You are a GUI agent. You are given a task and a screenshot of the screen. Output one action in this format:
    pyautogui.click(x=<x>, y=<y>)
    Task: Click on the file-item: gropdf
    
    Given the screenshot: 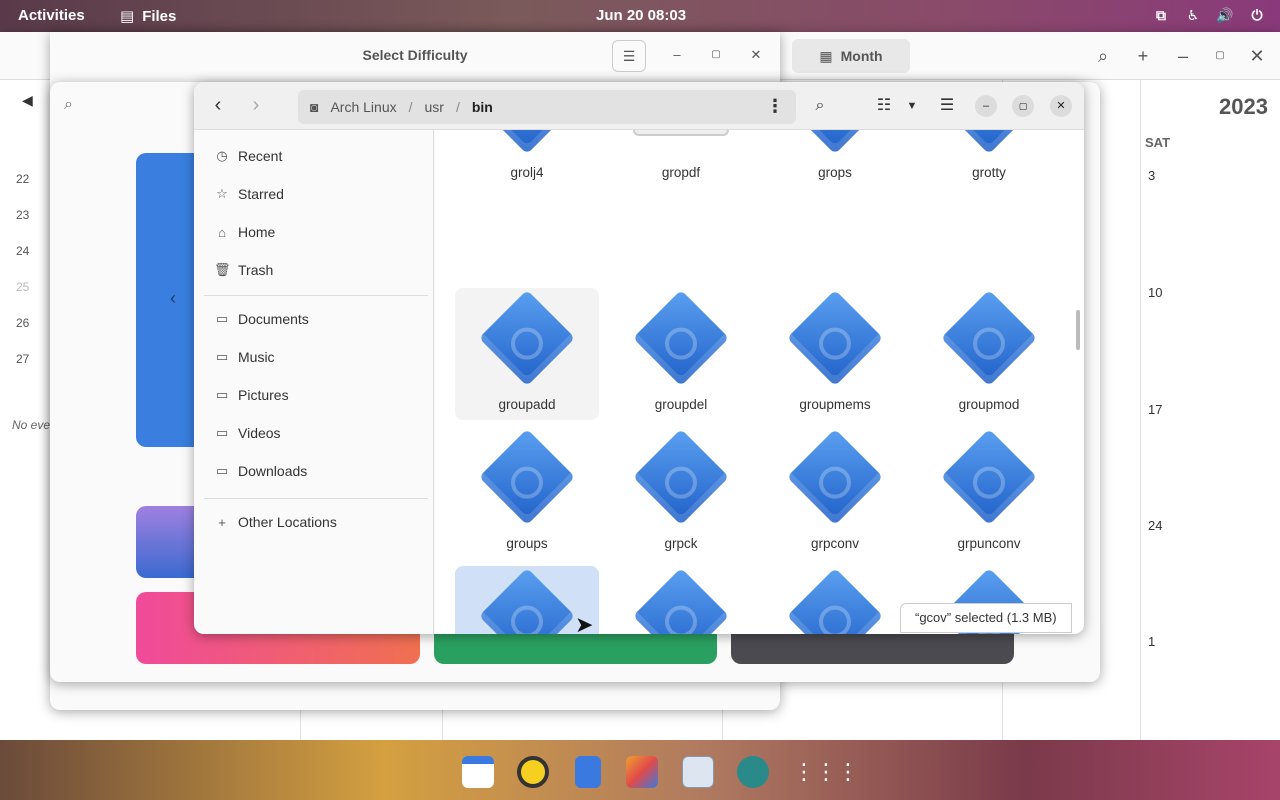 What is the action you would take?
    pyautogui.click(x=681, y=159)
    